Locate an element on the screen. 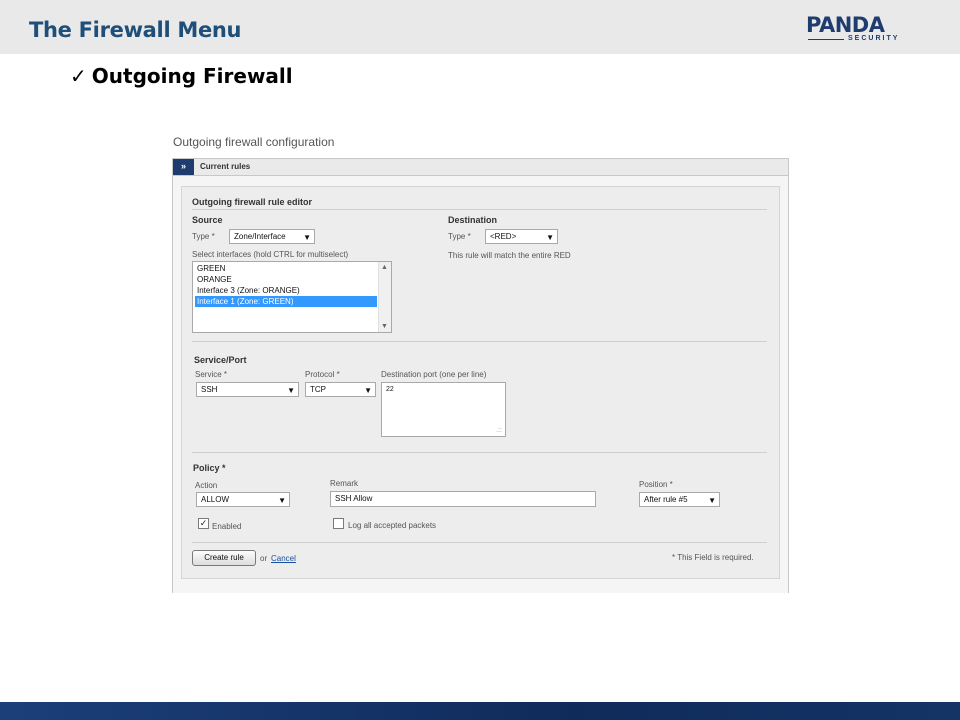 The width and height of the screenshot is (960, 720). position-label: Position * is located at coordinates (656, 484).